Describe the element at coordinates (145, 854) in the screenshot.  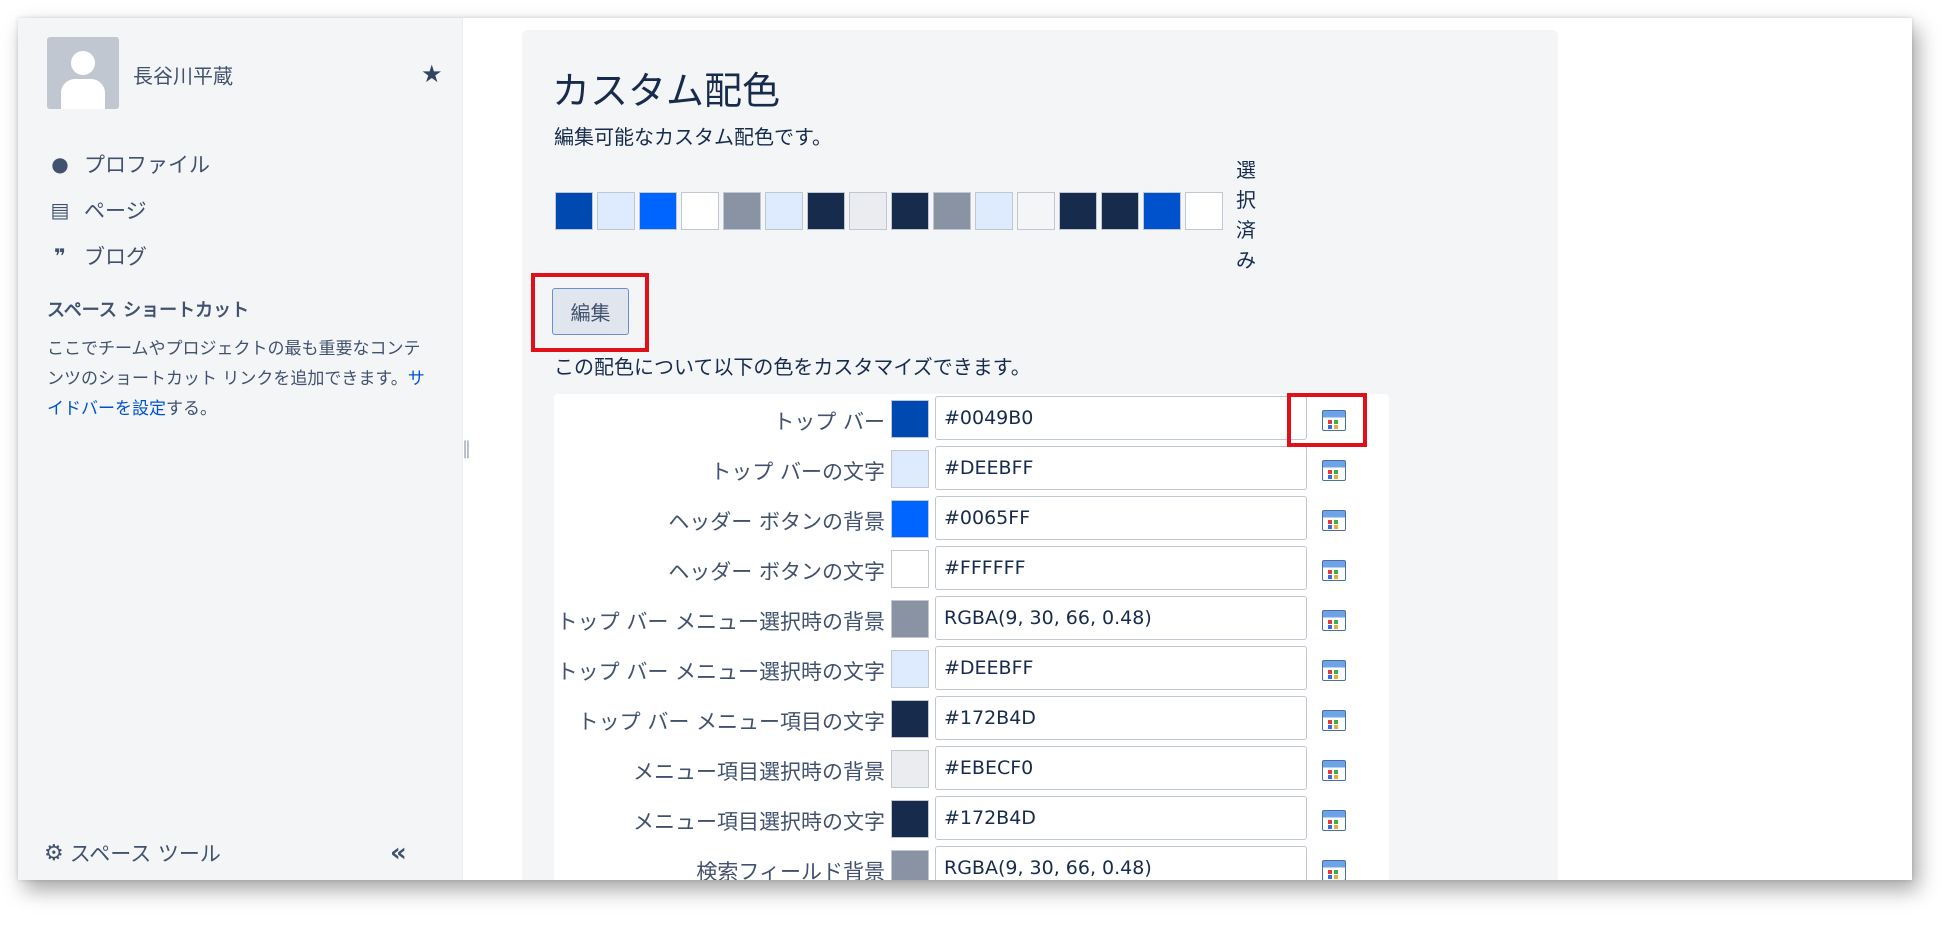
I see `space-tools-label: スペース ツール` at that location.